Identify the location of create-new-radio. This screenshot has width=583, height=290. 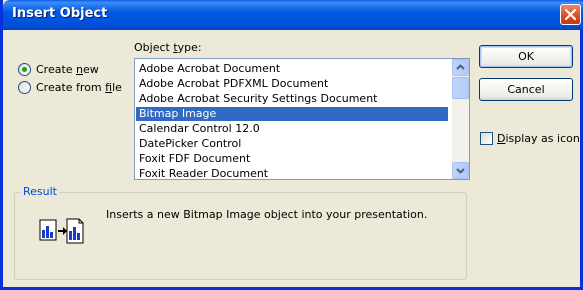
(24, 69).